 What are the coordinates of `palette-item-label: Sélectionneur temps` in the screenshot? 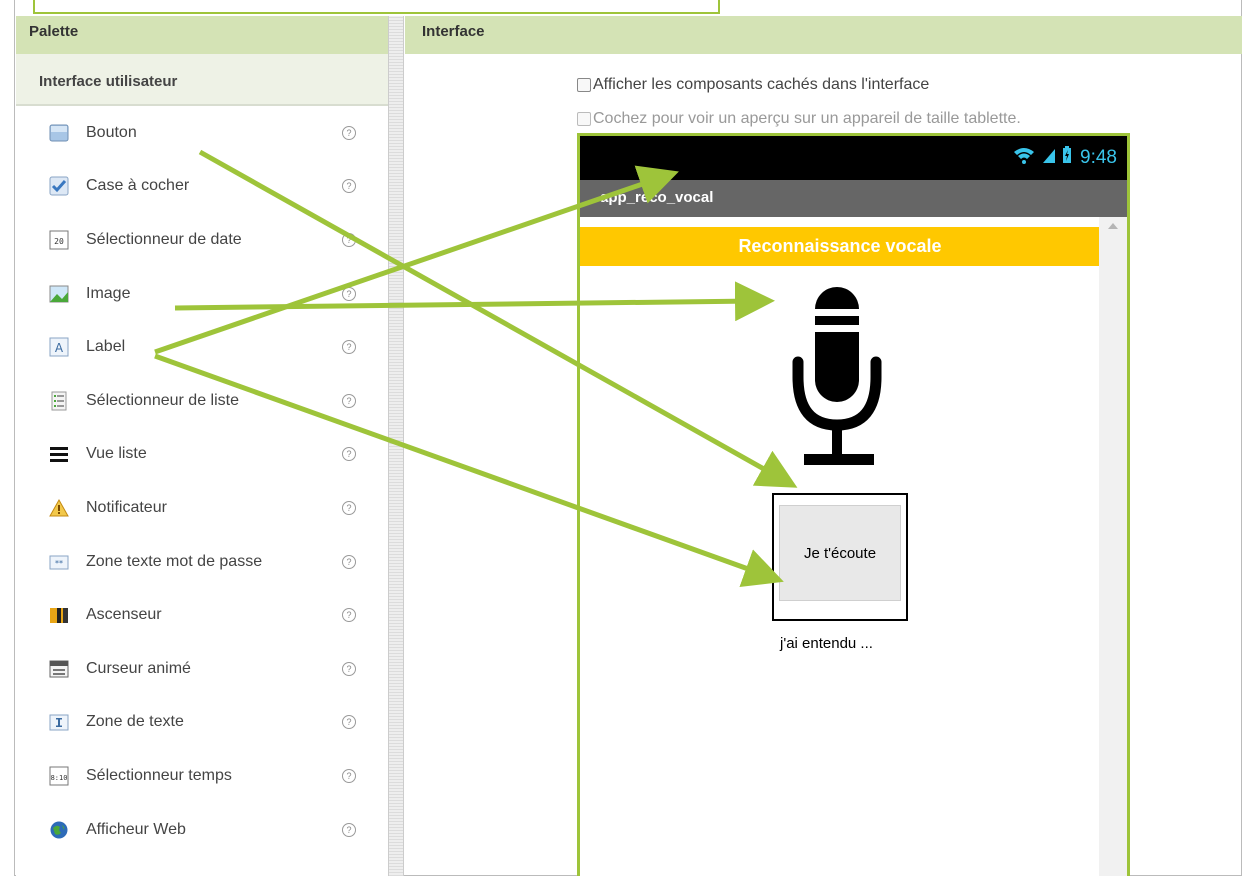 It's located at (159, 775).